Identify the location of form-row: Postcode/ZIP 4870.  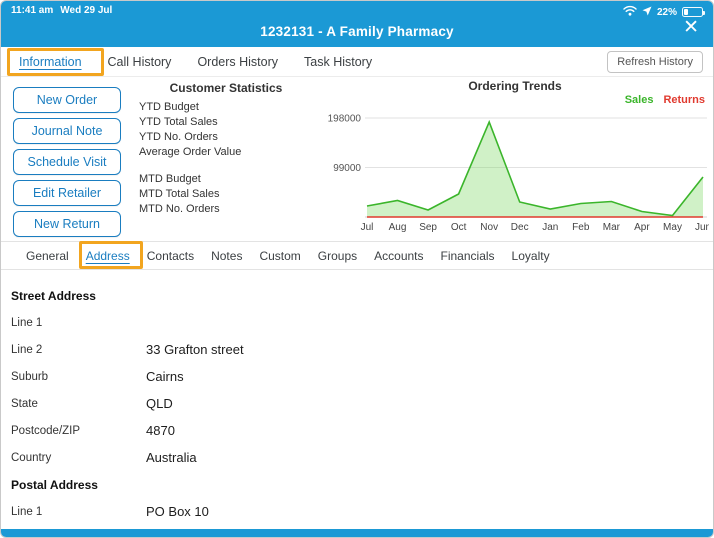
(357, 430).